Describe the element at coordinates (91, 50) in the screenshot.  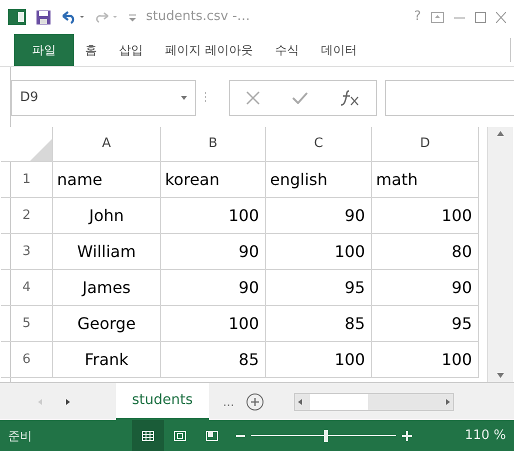
I see `ribbon-tab: 홈` at that location.